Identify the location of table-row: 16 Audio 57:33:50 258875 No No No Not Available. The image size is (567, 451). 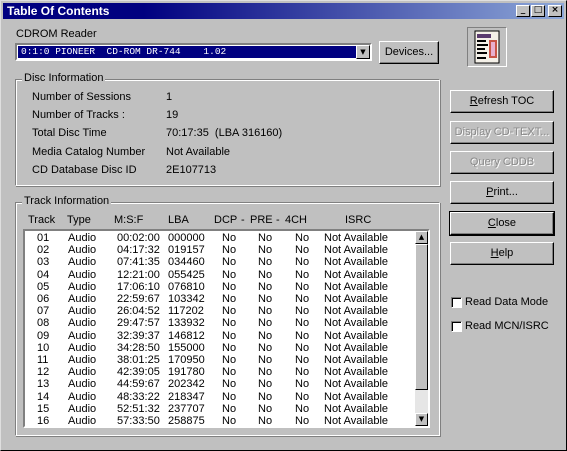
(221, 421).